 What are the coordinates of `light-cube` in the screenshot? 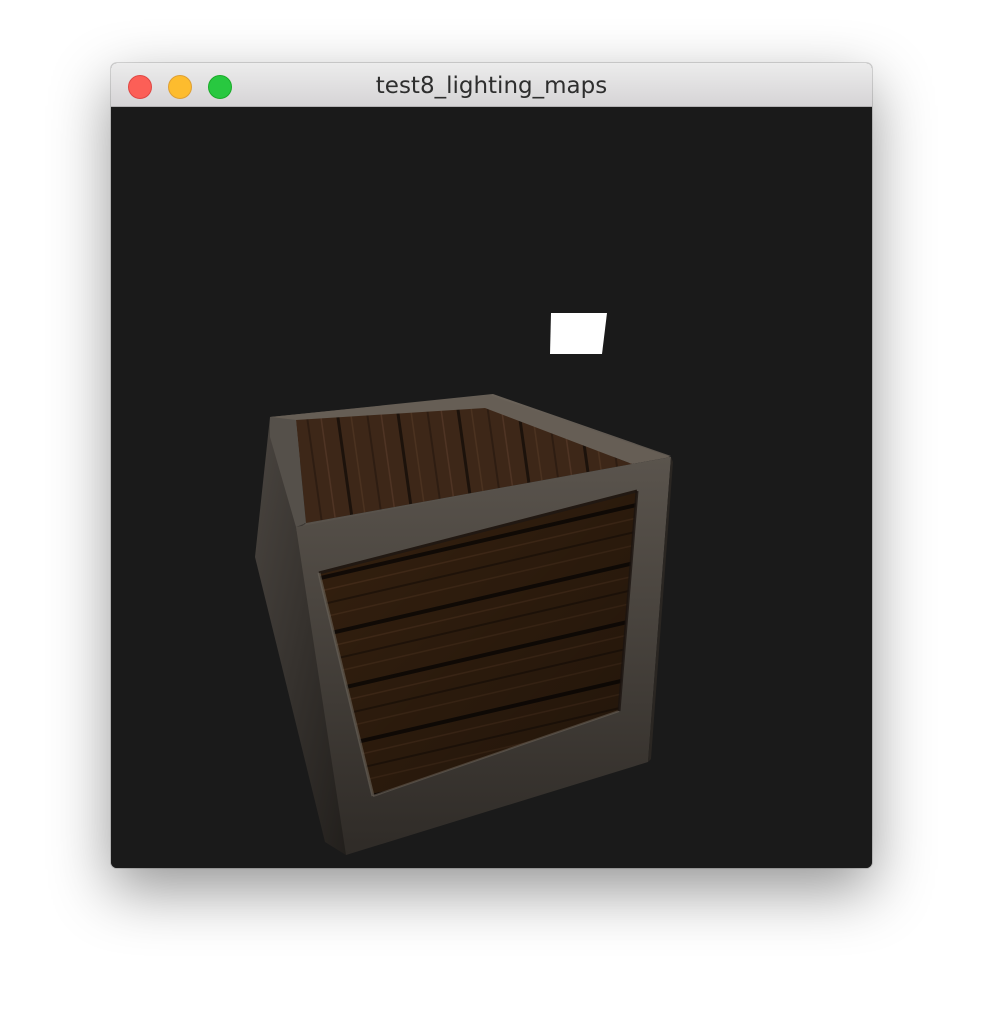 It's located at (578, 333).